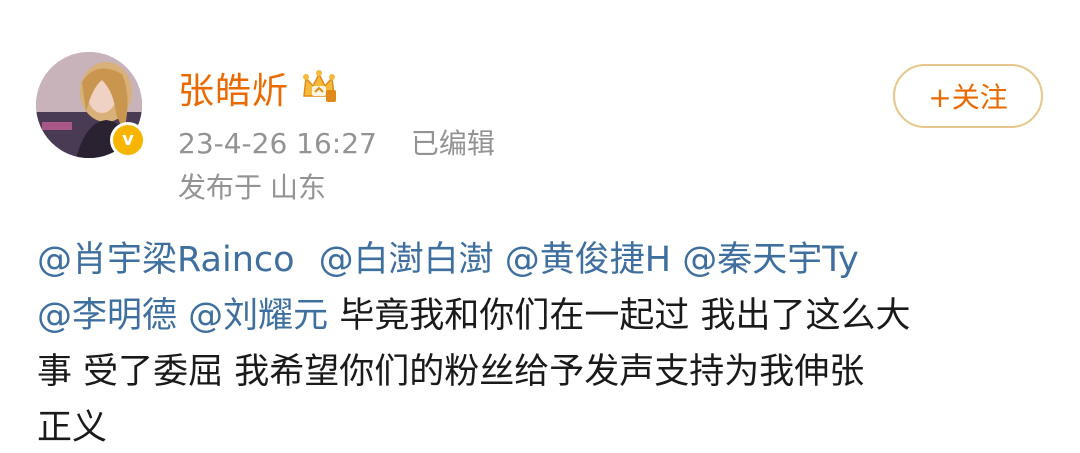  Describe the element at coordinates (91, 105) in the screenshot. I see `author-avatar-container: v` at that location.